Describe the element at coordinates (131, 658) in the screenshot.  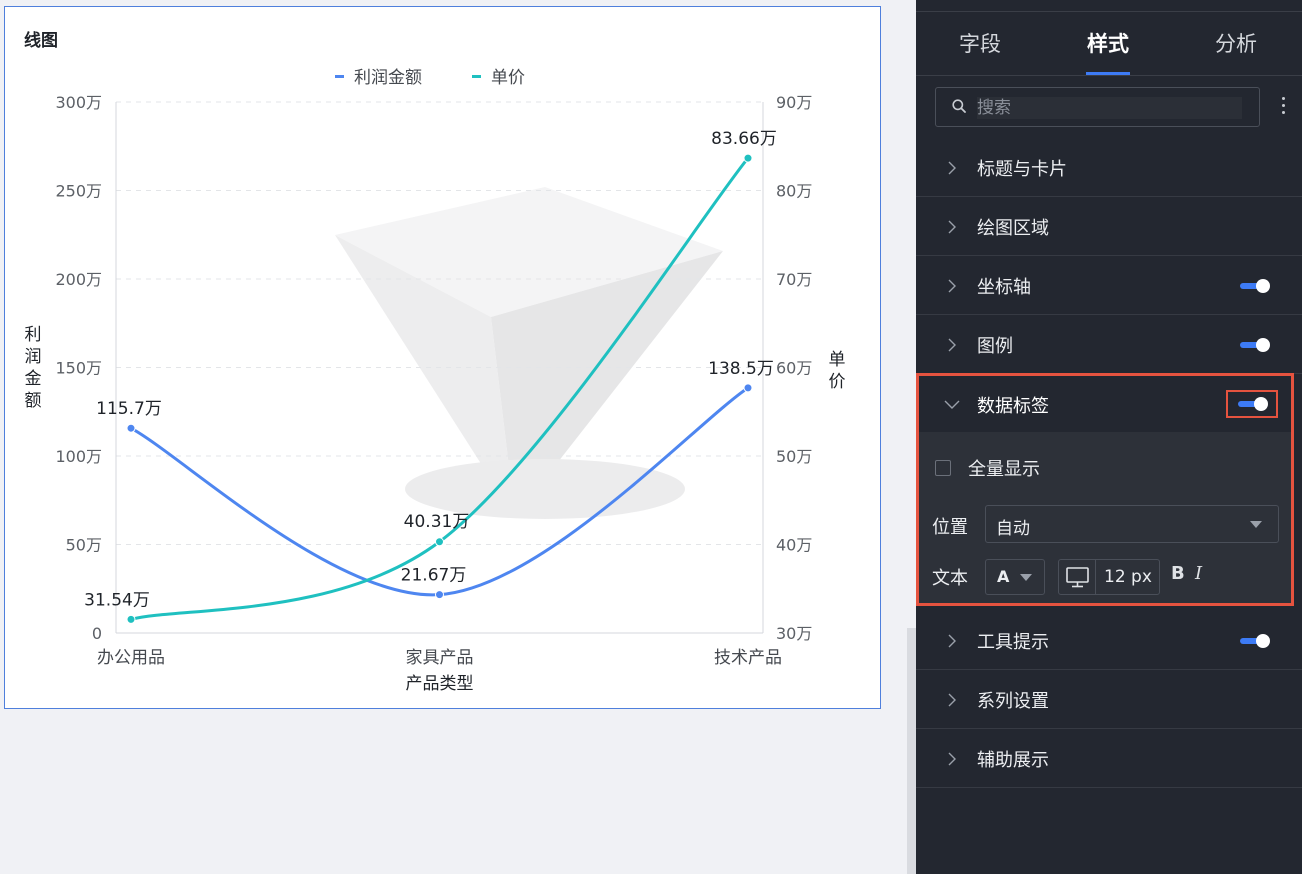
I see `x-tick-label: 办公用品` at that location.